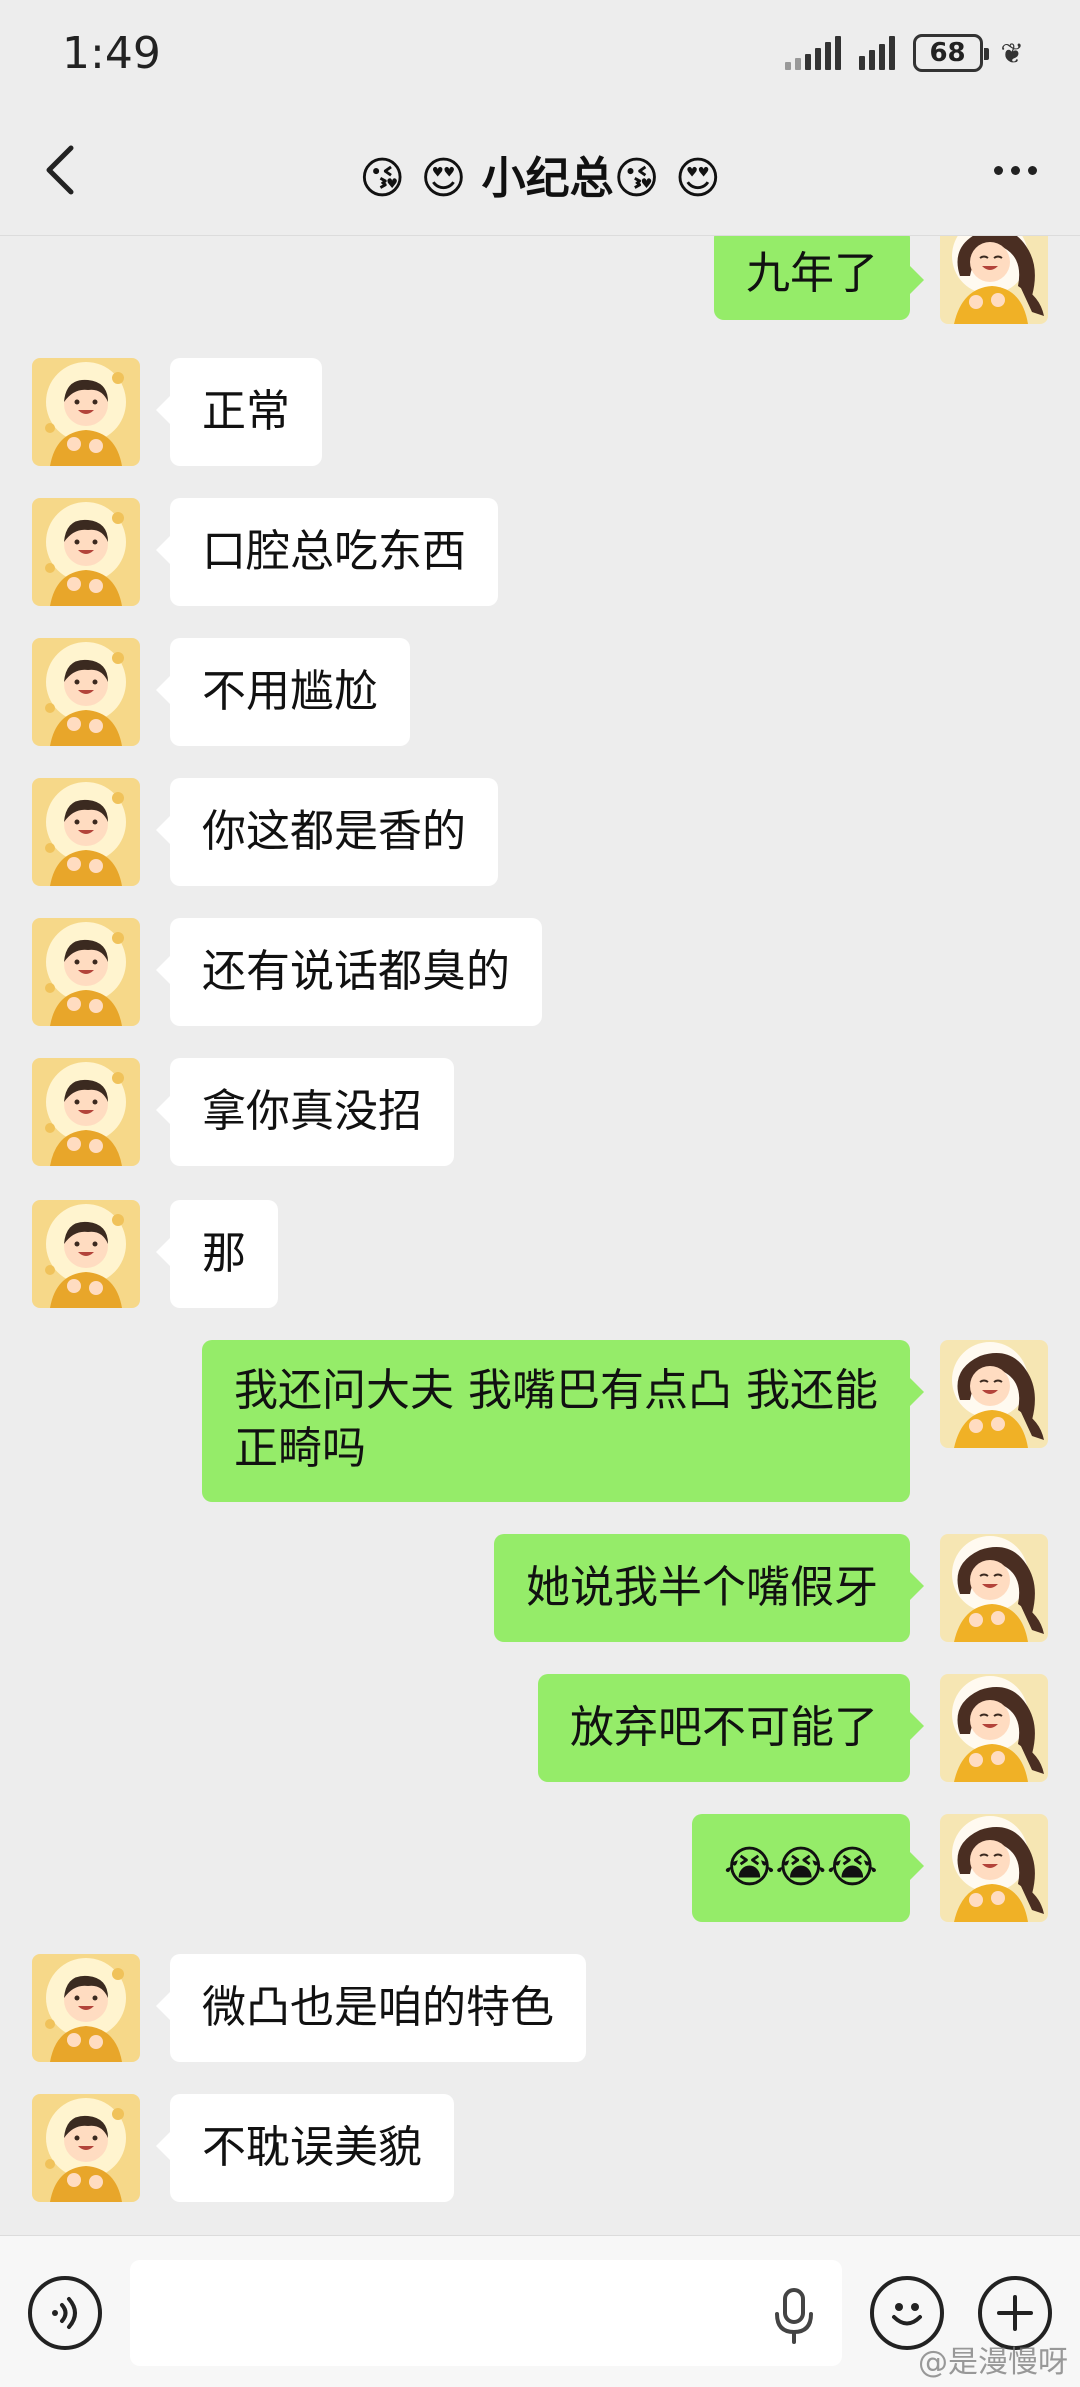 The height and width of the screenshot is (2387, 1080). What do you see at coordinates (819, 278) in the screenshot?
I see `message-bubble: 九年了` at bounding box center [819, 278].